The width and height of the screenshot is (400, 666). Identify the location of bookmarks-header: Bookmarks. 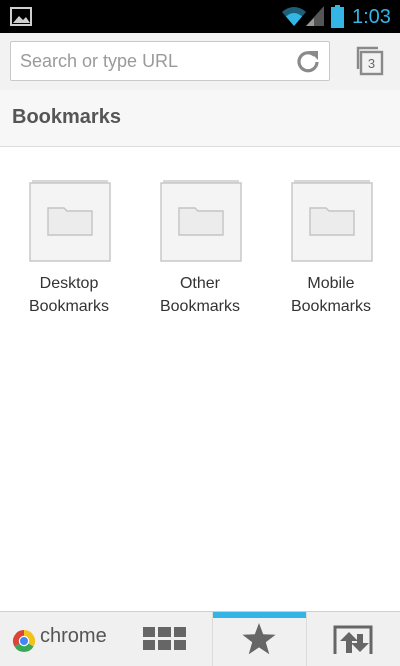
(200, 118).